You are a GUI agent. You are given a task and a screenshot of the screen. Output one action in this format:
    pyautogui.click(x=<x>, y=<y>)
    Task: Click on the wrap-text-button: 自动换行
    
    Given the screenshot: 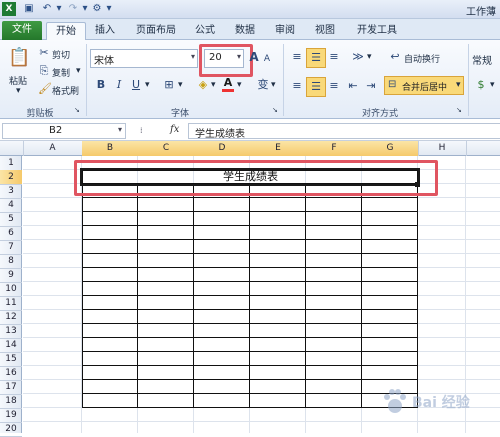 What is the action you would take?
    pyautogui.click(x=422, y=58)
    